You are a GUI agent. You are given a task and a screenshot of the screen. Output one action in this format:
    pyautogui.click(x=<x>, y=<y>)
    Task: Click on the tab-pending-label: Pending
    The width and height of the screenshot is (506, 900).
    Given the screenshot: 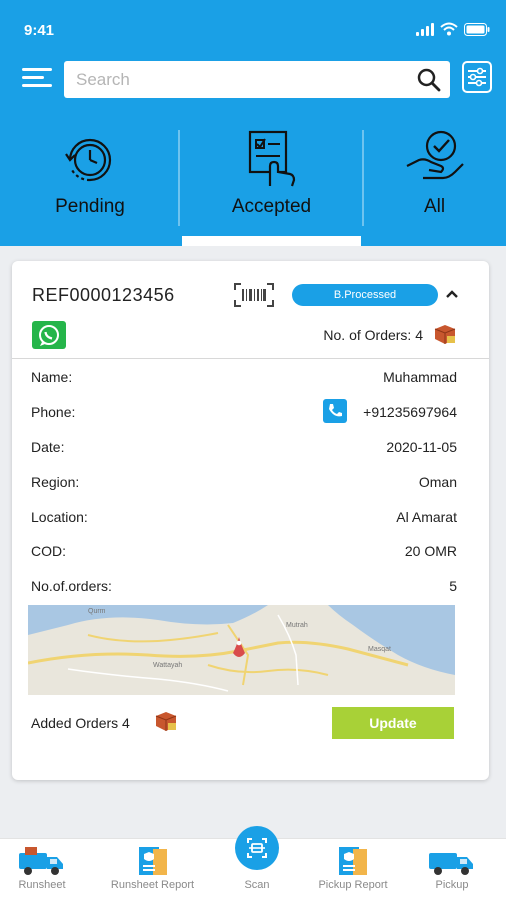 What is the action you would take?
    pyautogui.click(x=90, y=206)
    